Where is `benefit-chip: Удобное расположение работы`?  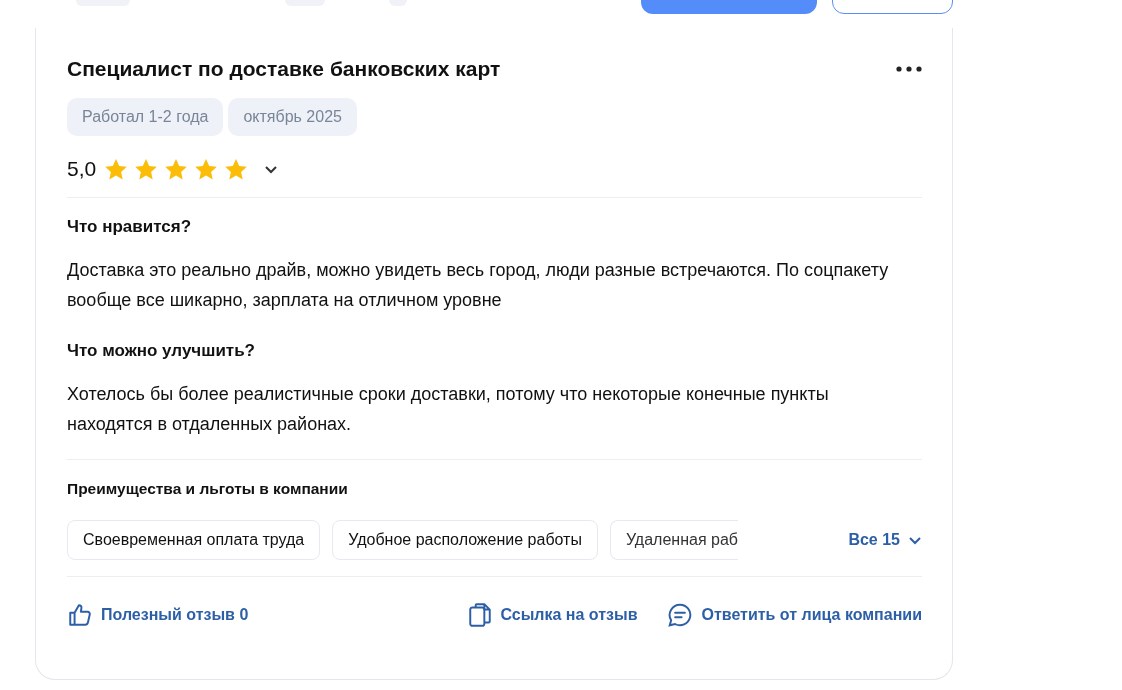 benefit-chip: Удобное расположение работы is located at coordinates (465, 540).